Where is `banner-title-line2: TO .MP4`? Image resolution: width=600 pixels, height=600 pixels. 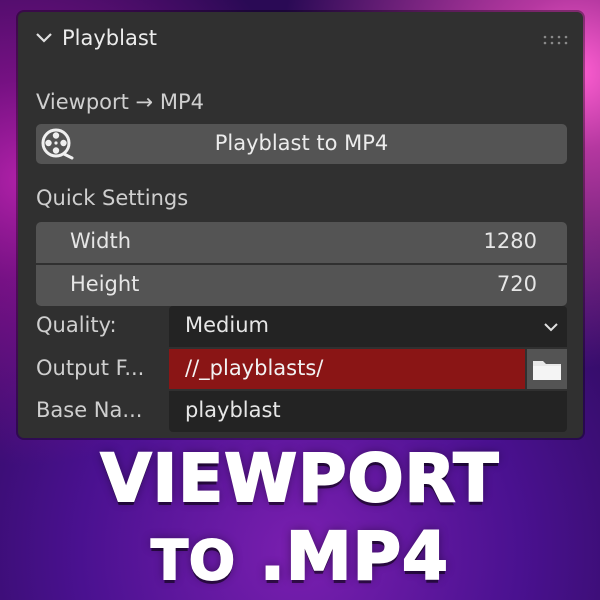 banner-title-line2: TO .MP4 is located at coordinates (300, 556).